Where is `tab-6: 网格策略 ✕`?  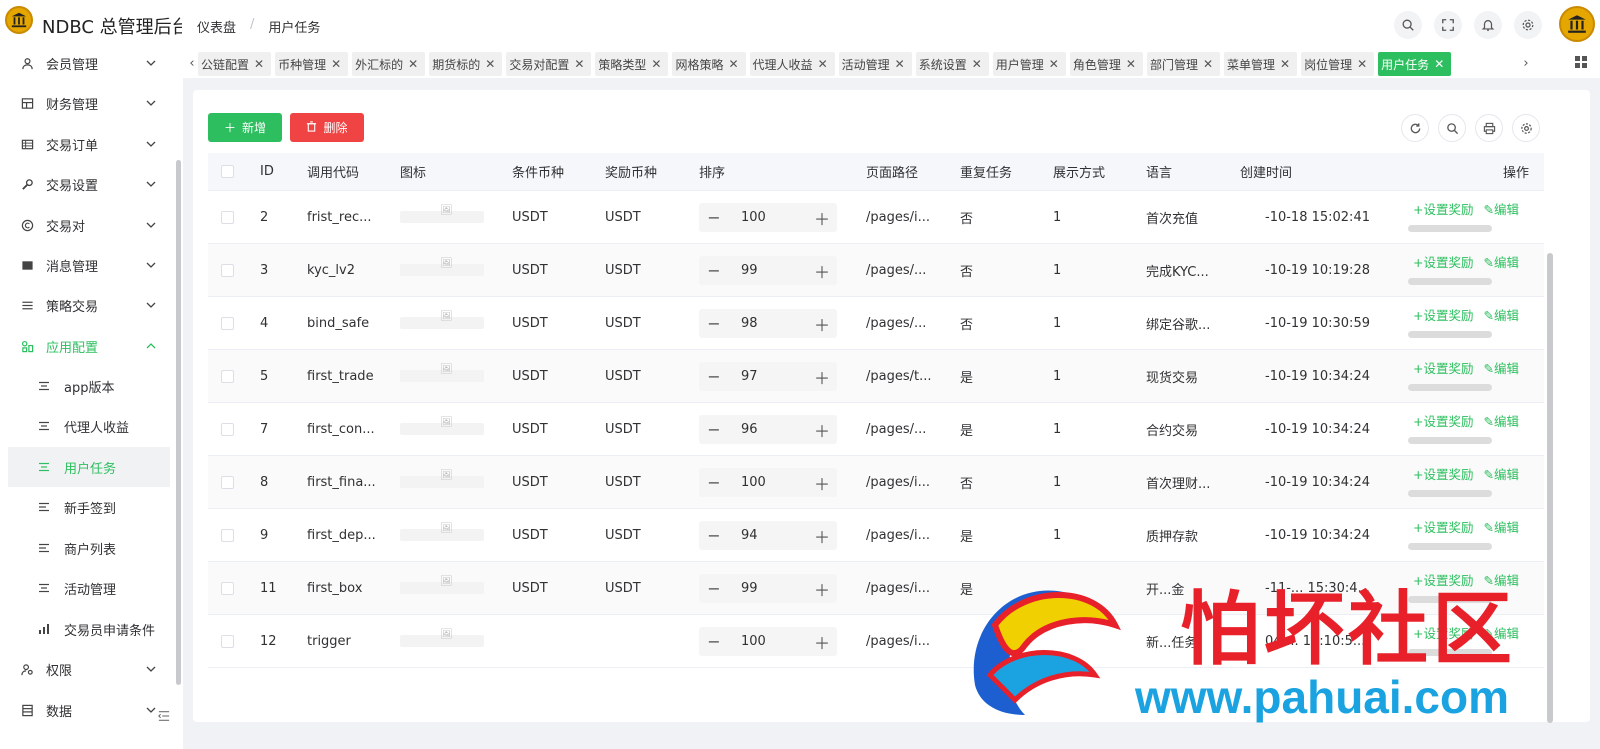 tab-6: 网格策略 ✕ is located at coordinates (709, 64).